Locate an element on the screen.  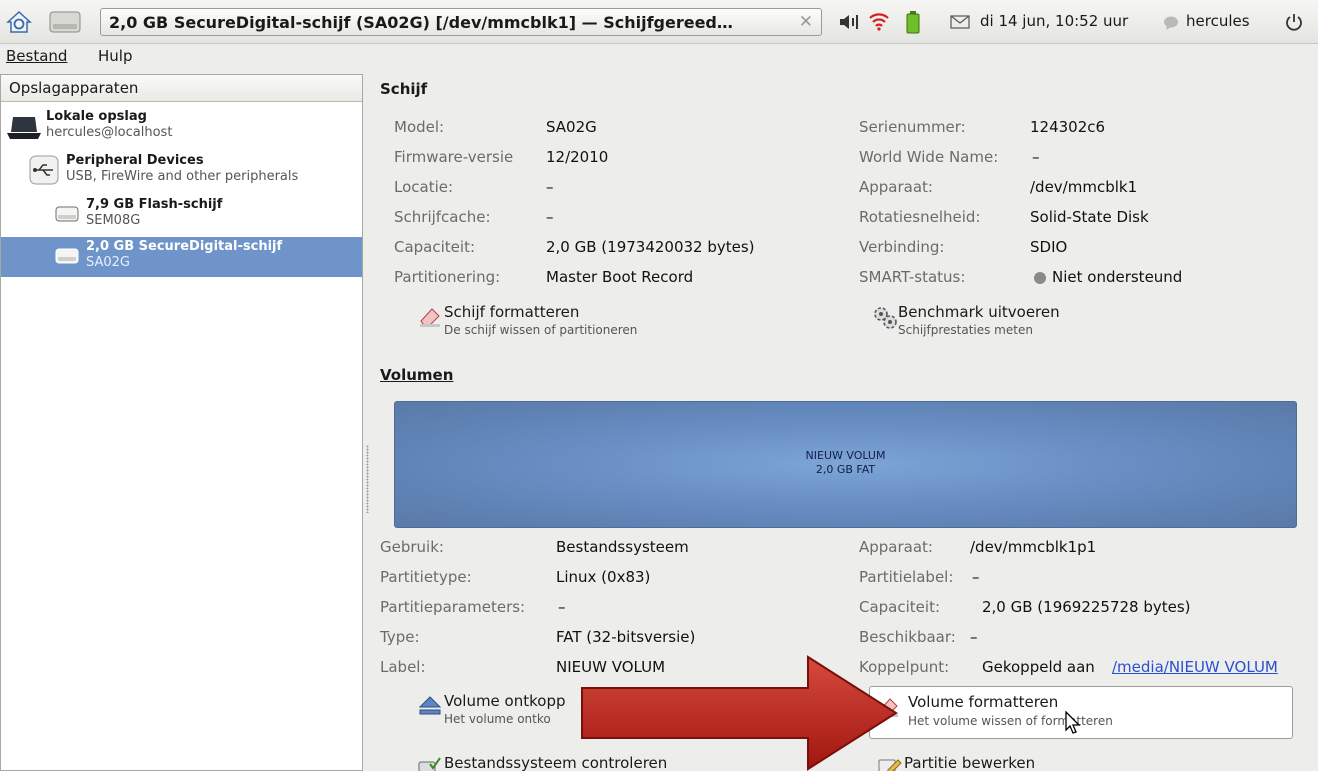
vol-value-usage: Bestandssysteem is located at coordinates (622, 547).